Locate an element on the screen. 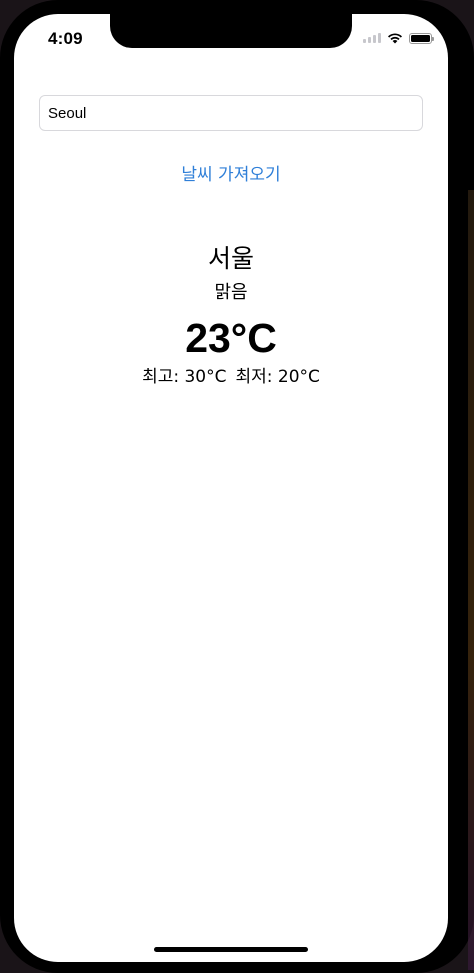 Image resolution: width=474 pixels, height=973 pixels. battery-level is located at coordinates (420, 38).